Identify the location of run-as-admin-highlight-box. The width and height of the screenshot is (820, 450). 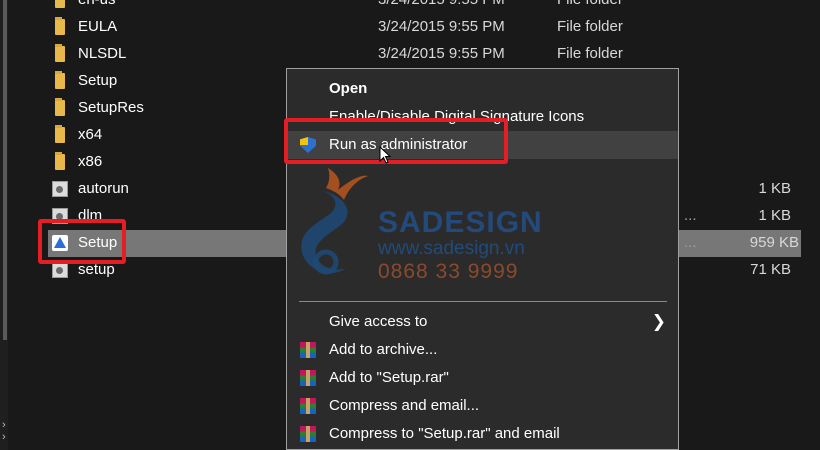
(396, 141).